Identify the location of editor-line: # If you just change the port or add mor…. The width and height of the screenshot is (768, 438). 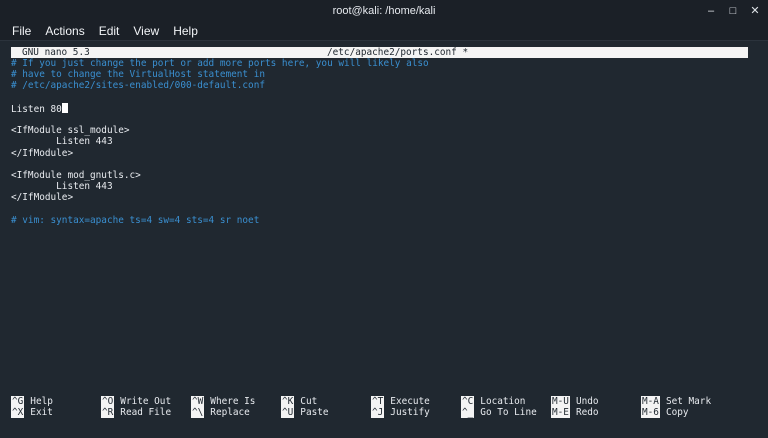
(383, 63).